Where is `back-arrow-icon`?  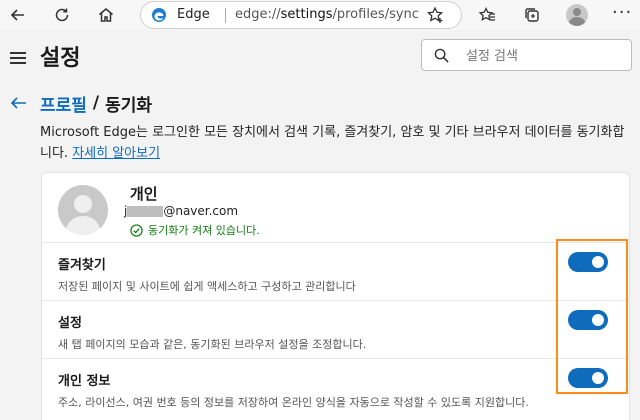 back-arrow-icon is located at coordinates (19, 103).